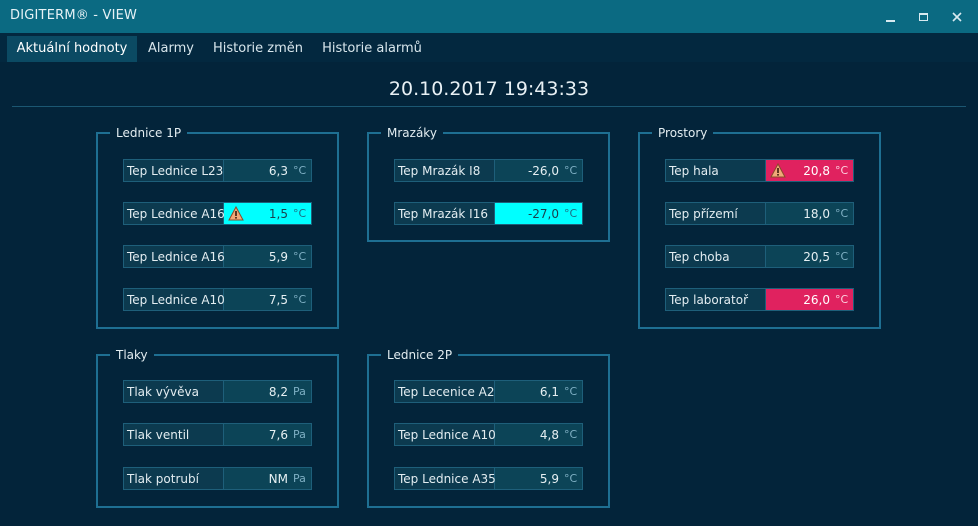 The image size is (978, 526). Describe the element at coordinates (890, 16) in the screenshot. I see `minimize-button` at that location.